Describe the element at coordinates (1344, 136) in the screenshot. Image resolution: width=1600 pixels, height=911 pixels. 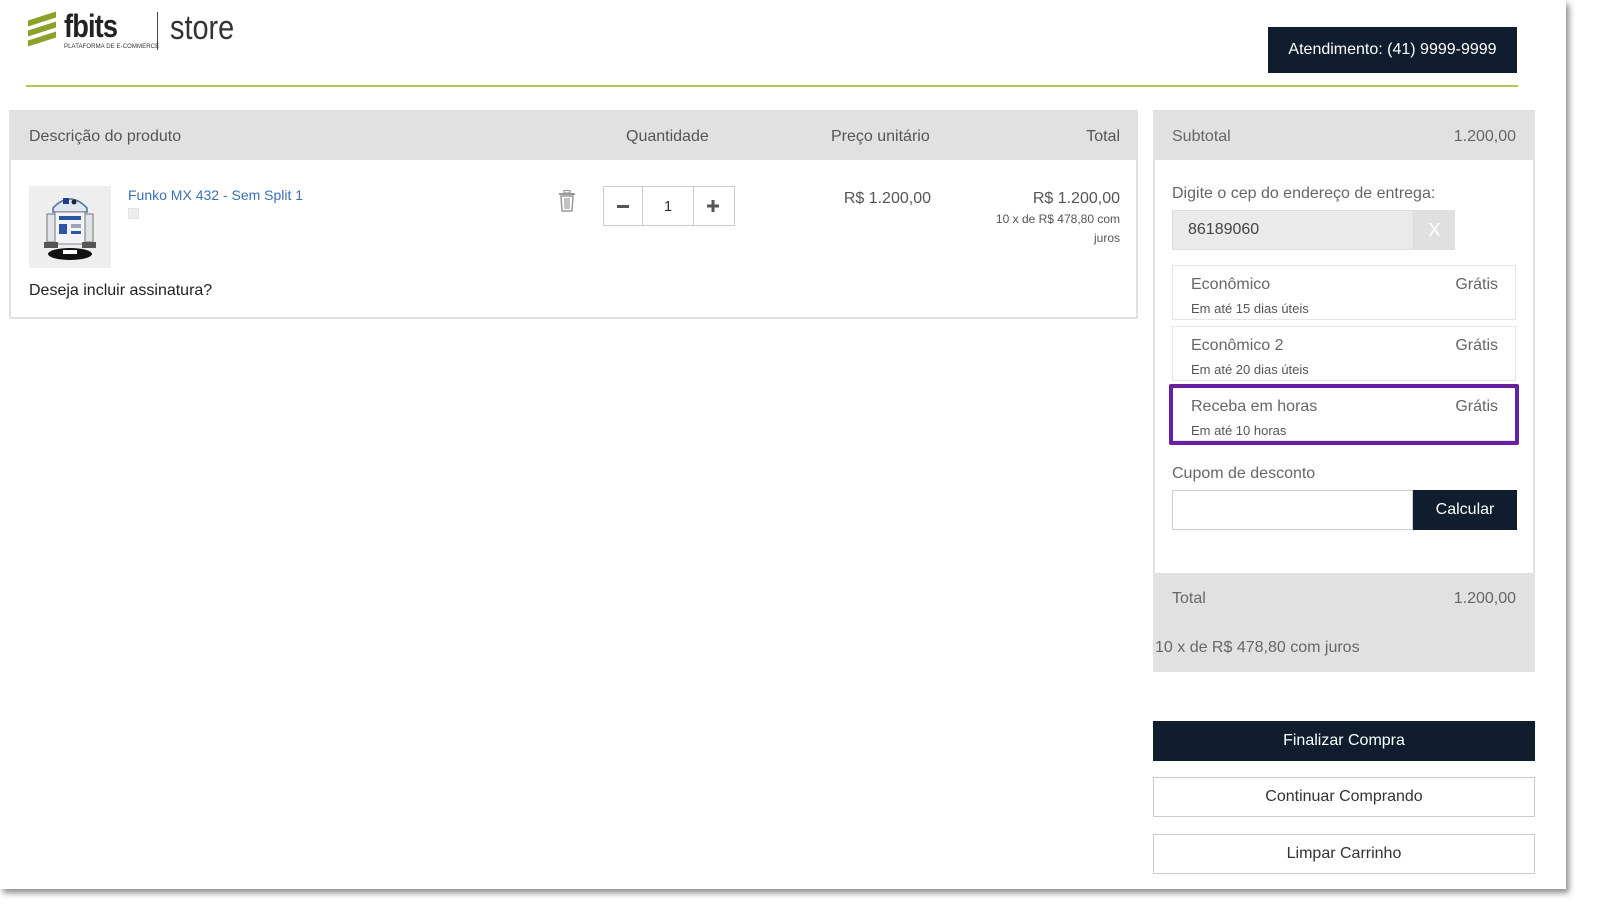
I see `subtotal-row: Subtotal 1.200,00` at that location.